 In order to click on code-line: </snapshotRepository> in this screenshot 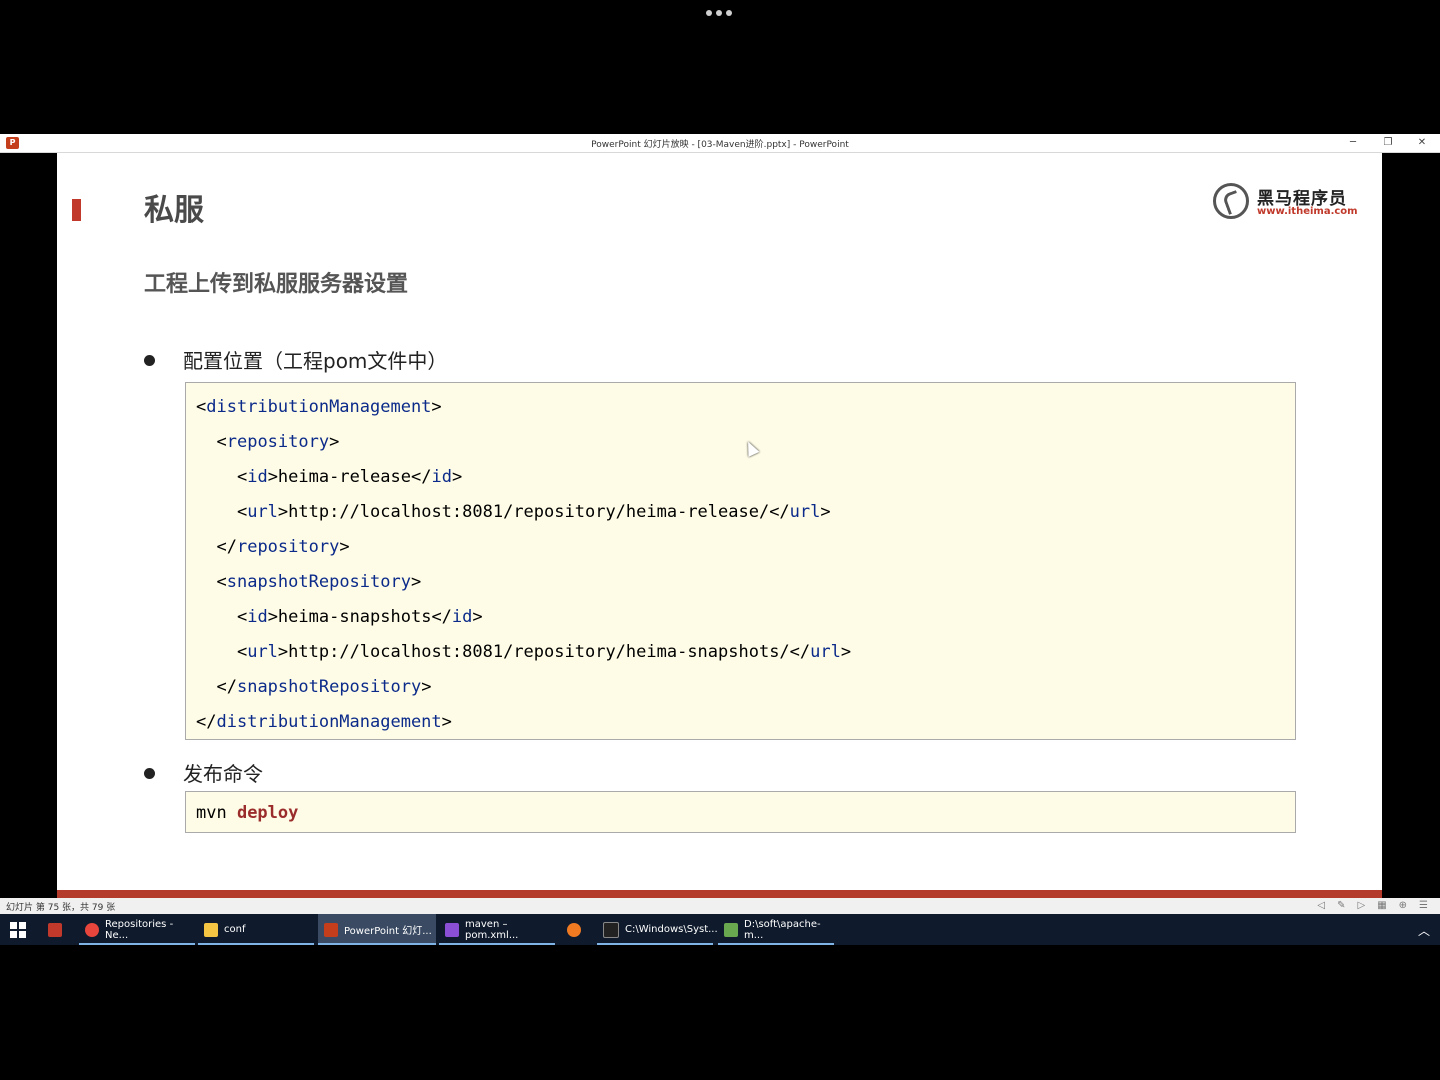, I will do `click(324, 687)`.